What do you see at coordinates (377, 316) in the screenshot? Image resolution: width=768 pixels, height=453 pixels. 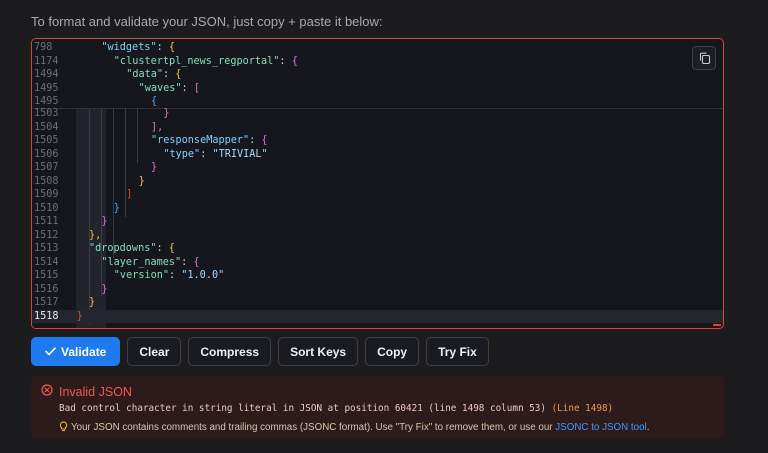 I see `code-line: 1518}` at bounding box center [377, 316].